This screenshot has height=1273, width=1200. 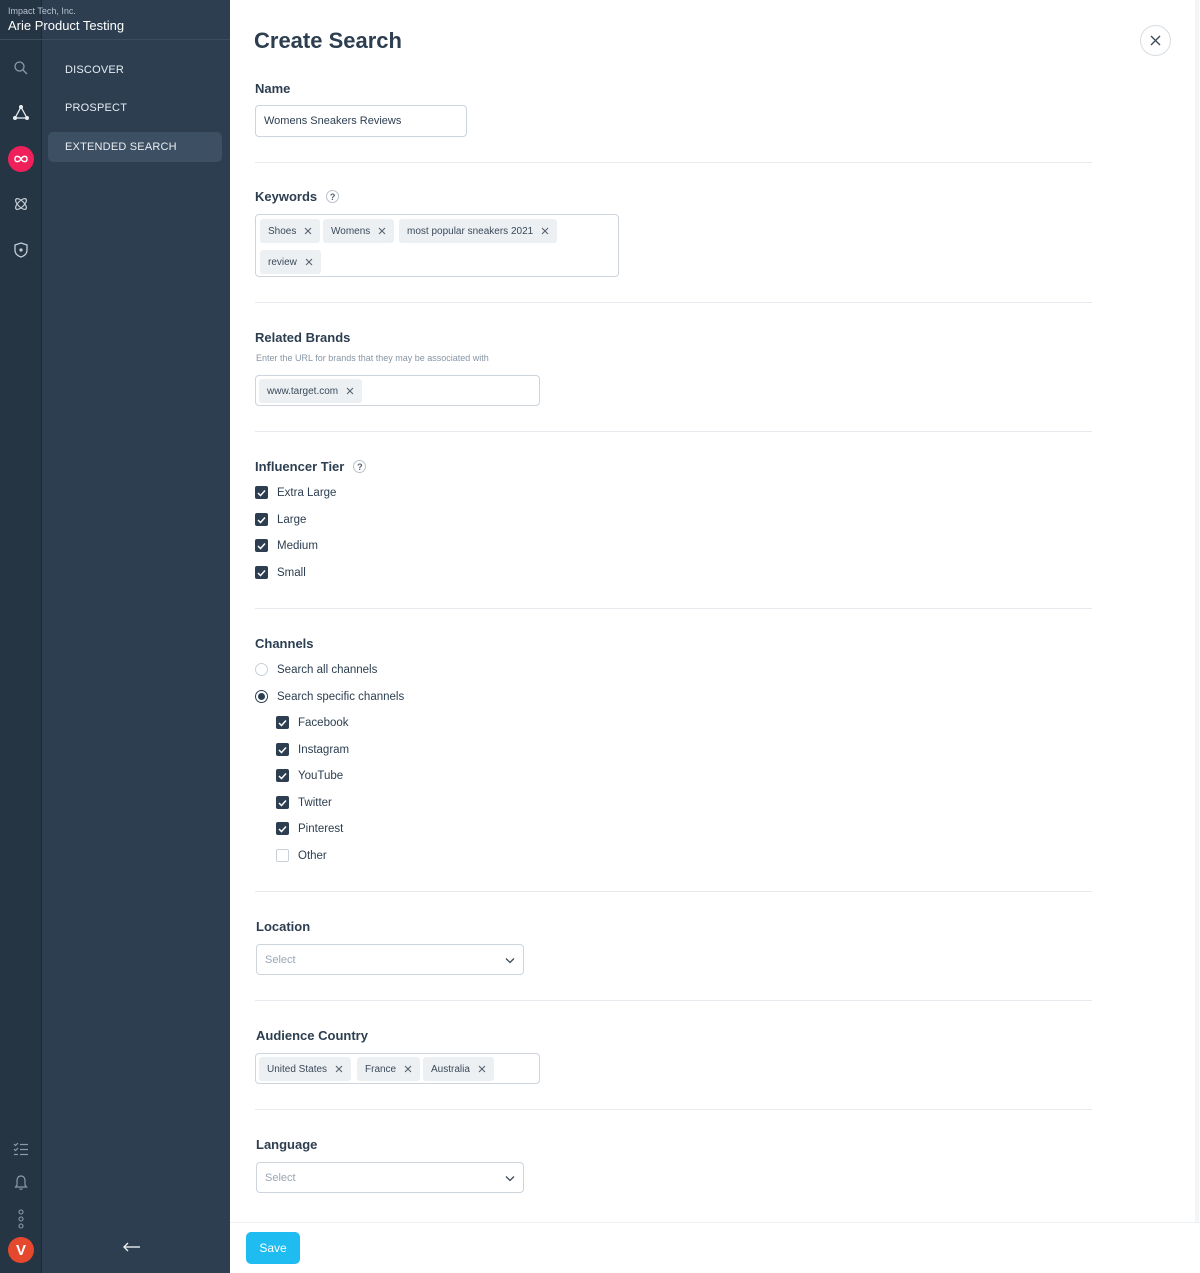 I want to click on radio-search-specific-channels: Search specific channels, so click(x=329, y=696).